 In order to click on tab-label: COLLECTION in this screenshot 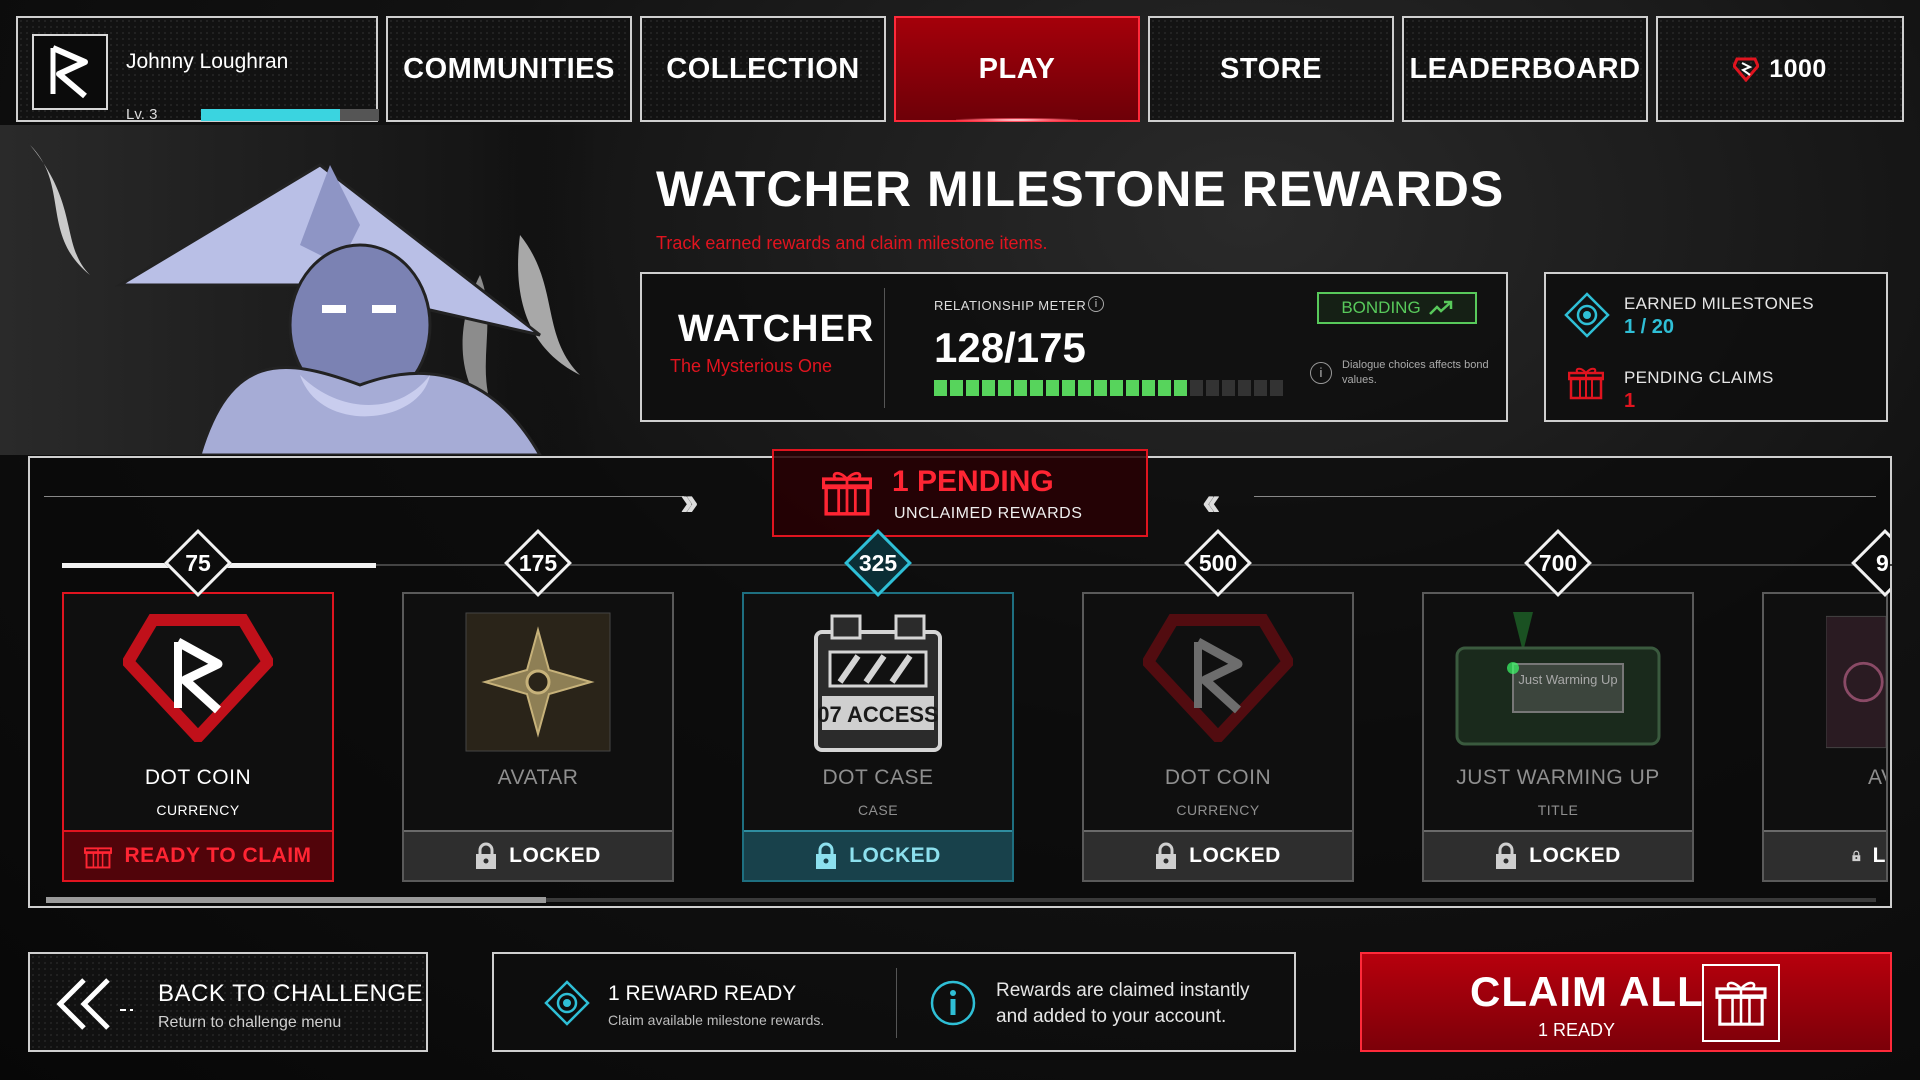, I will do `click(763, 68)`.